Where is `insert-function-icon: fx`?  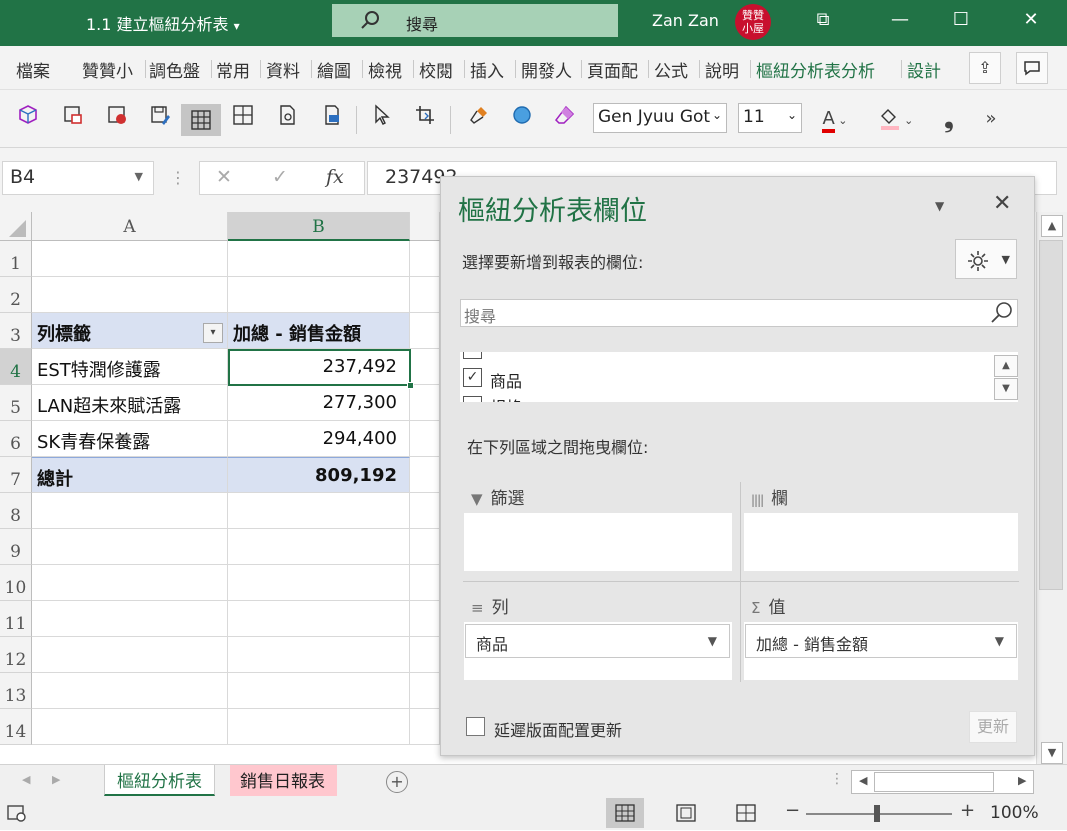
insert-function-icon: fx is located at coordinates (335, 177).